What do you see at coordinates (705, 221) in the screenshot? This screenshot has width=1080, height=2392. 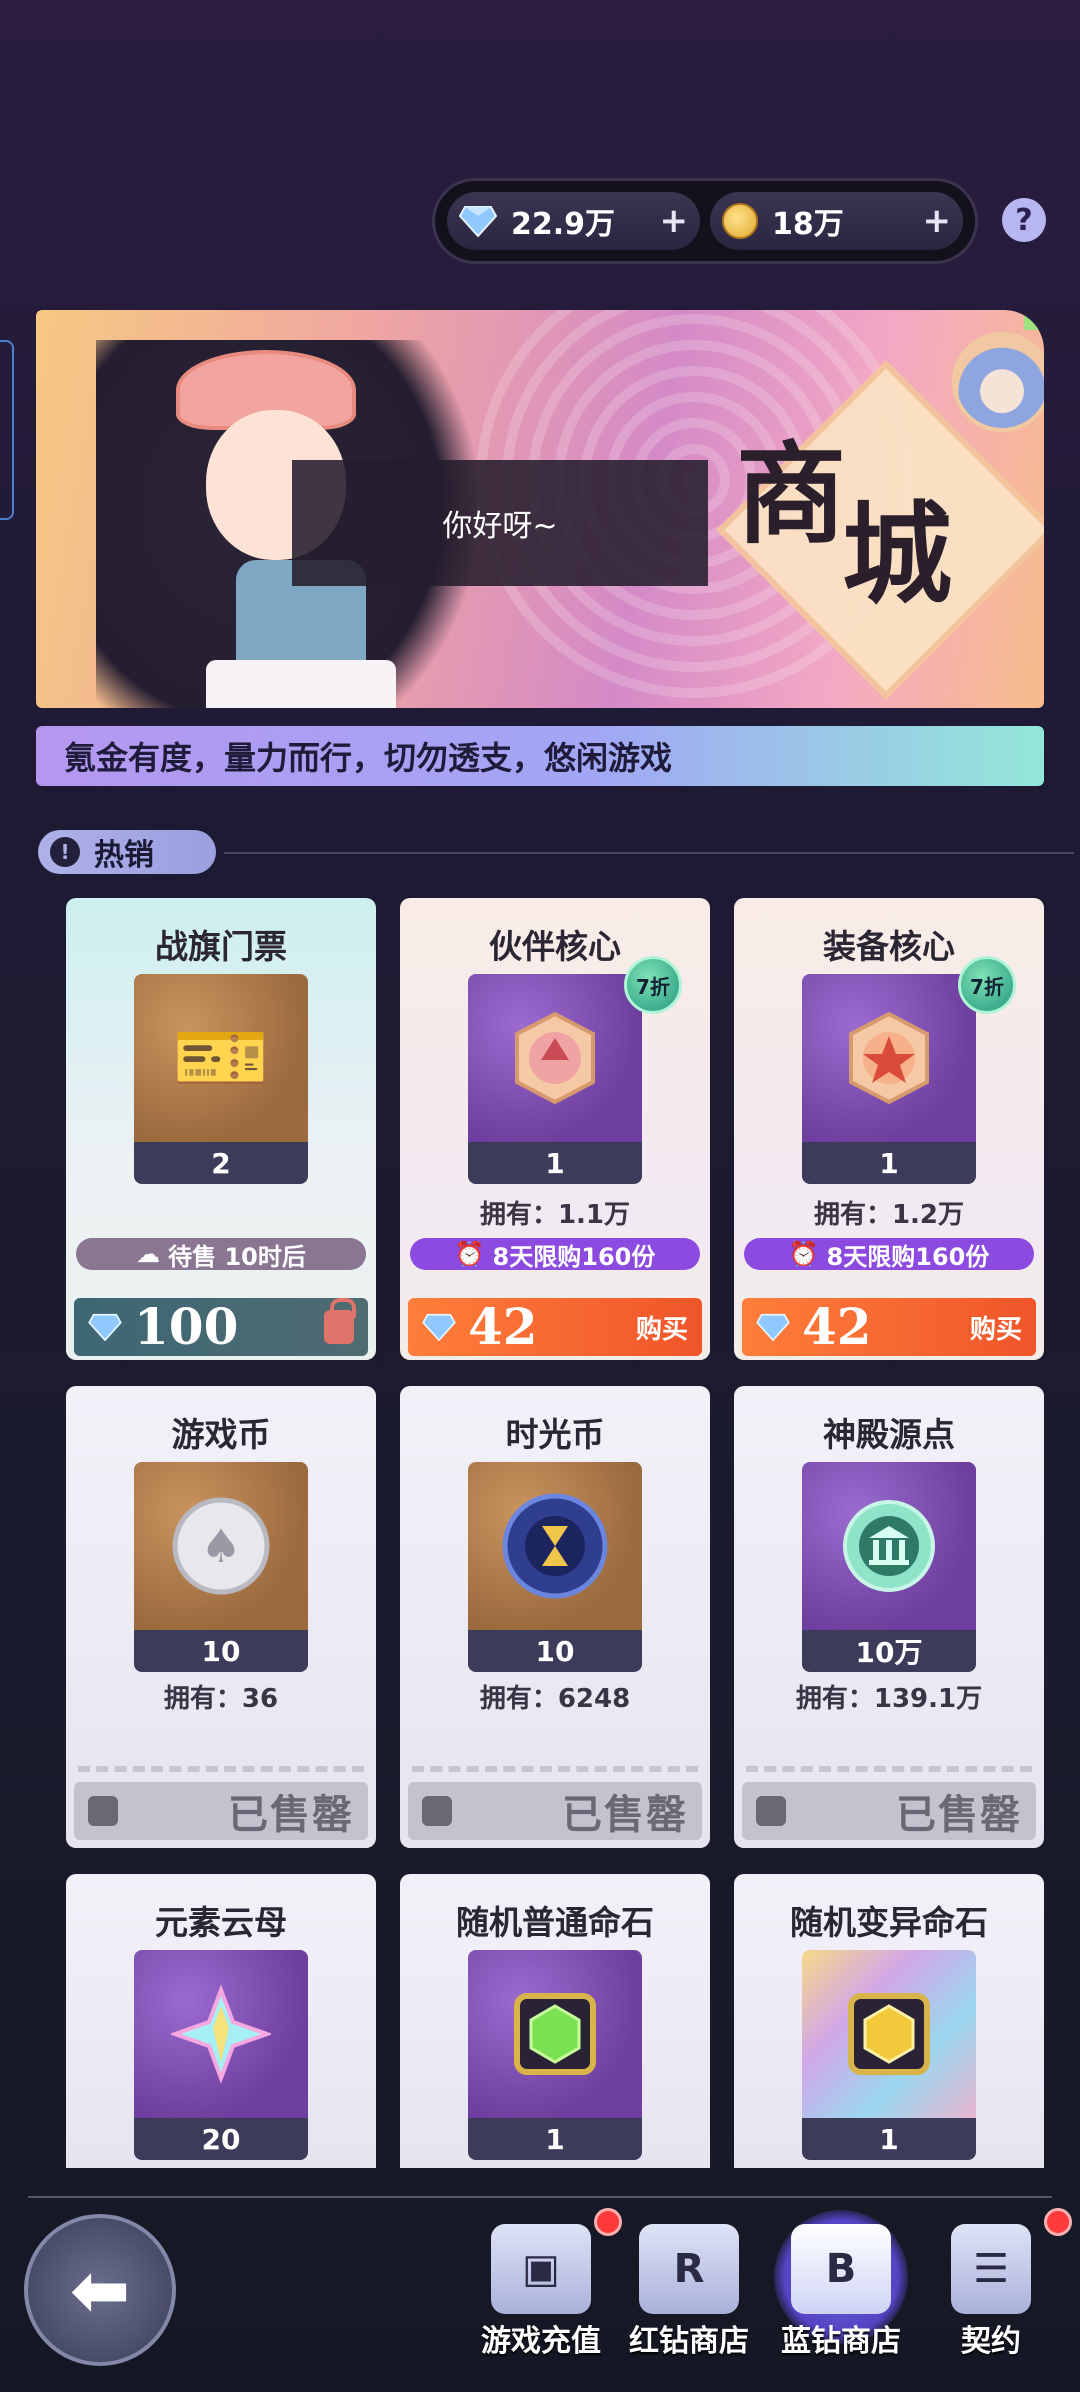 I see `currency-bar: 22.9万 + 18万 +` at bounding box center [705, 221].